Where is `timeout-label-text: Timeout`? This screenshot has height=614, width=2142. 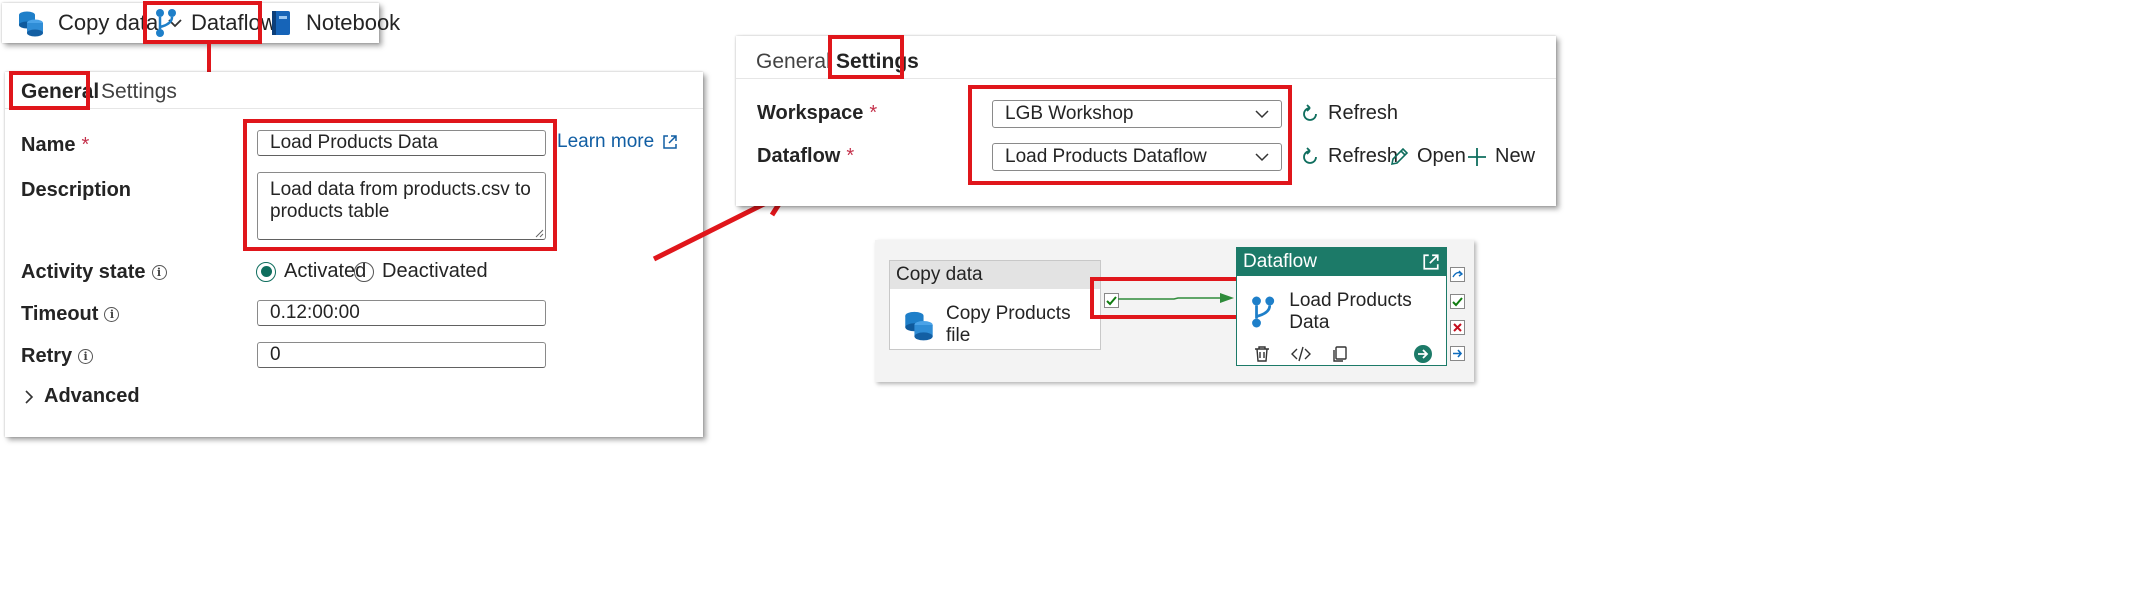 timeout-label-text: Timeout is located at coordinates (60, 314).